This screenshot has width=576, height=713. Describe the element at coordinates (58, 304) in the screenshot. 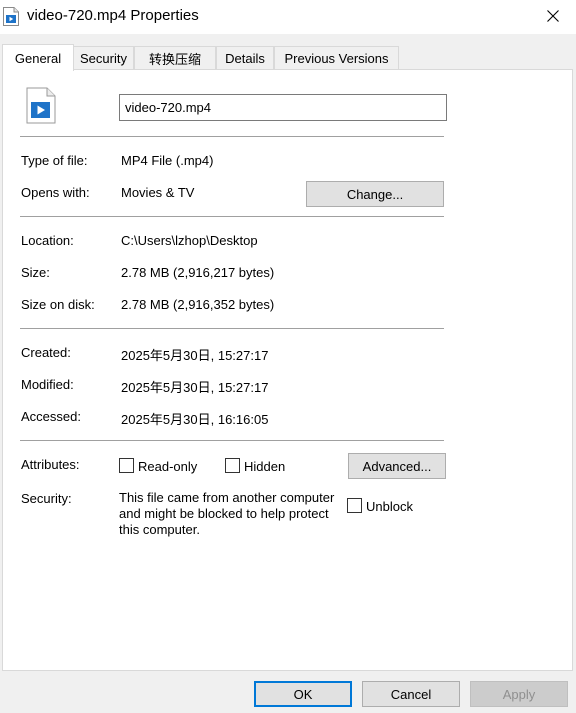

I see `size-on-disk-label: Size on disk:` at that location.